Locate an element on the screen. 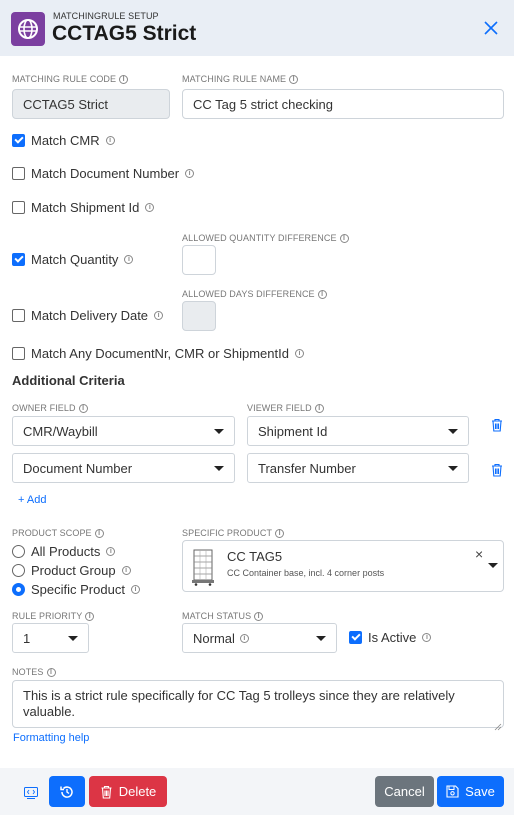 This screenshot has width=514, height=815. match-shipment-label: Match Shipment Id is located at coordinates (85, 207).